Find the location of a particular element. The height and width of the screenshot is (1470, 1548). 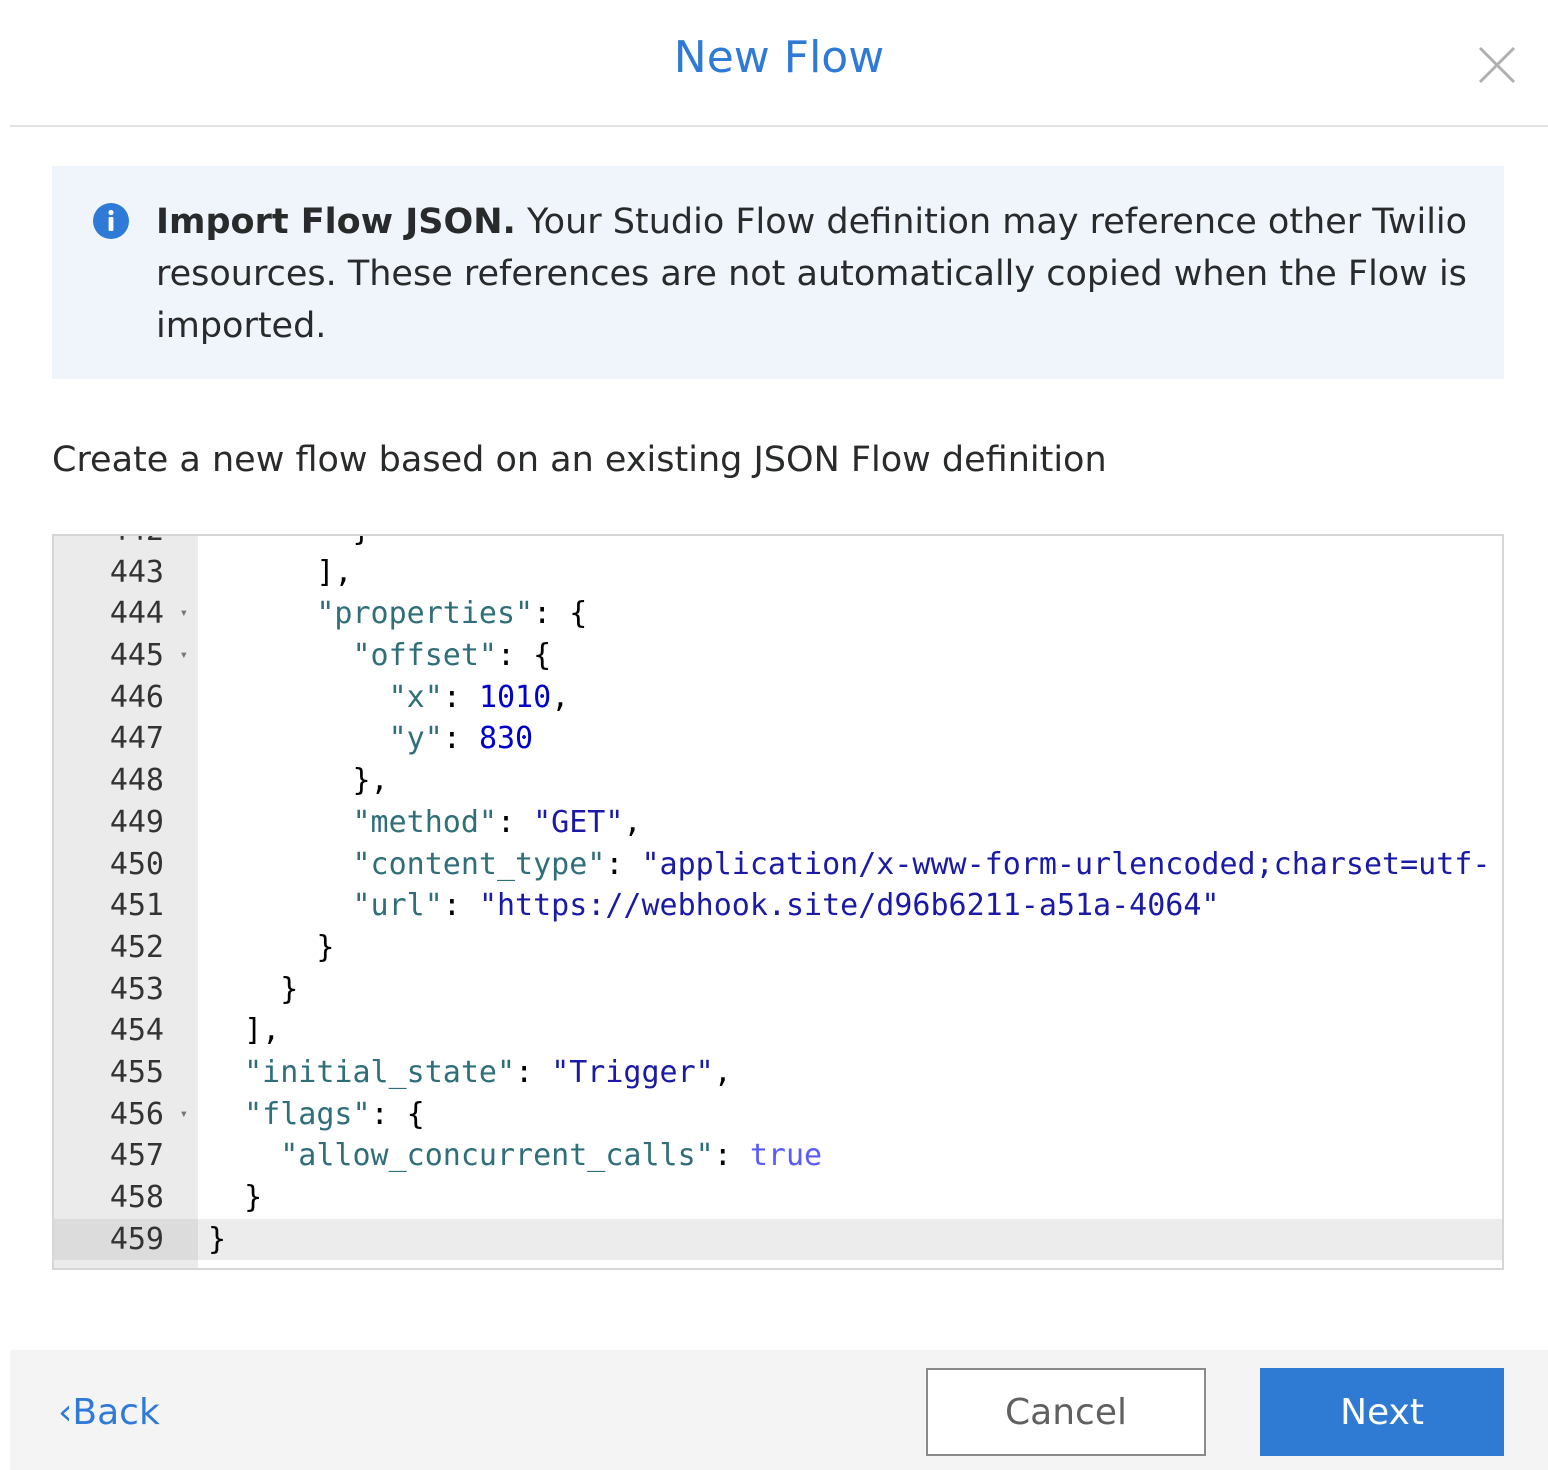

code-text: "flags": { is located at coordinates (850, 1115).